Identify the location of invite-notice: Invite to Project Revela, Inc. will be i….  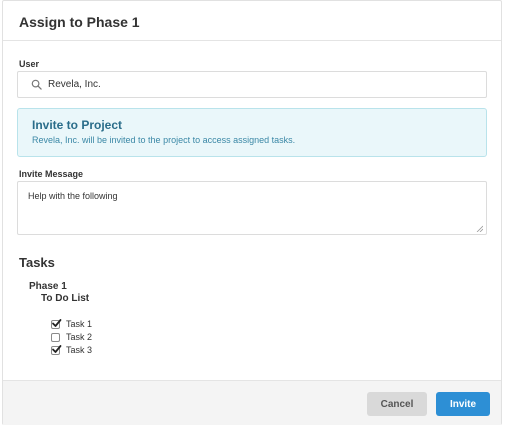
(252, 132).